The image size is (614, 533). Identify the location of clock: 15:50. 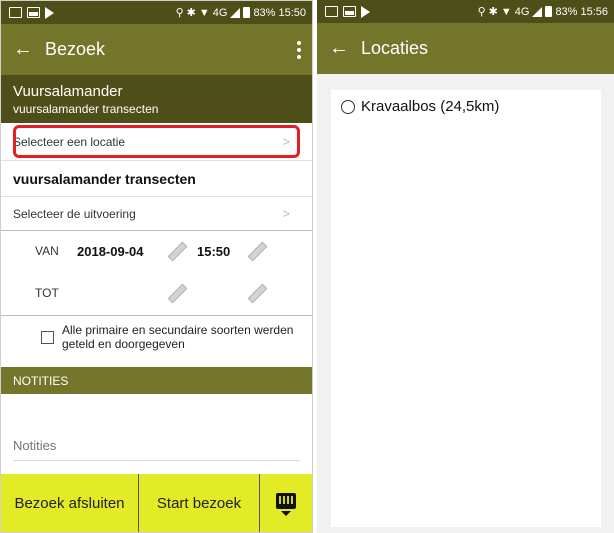
(292, 12).